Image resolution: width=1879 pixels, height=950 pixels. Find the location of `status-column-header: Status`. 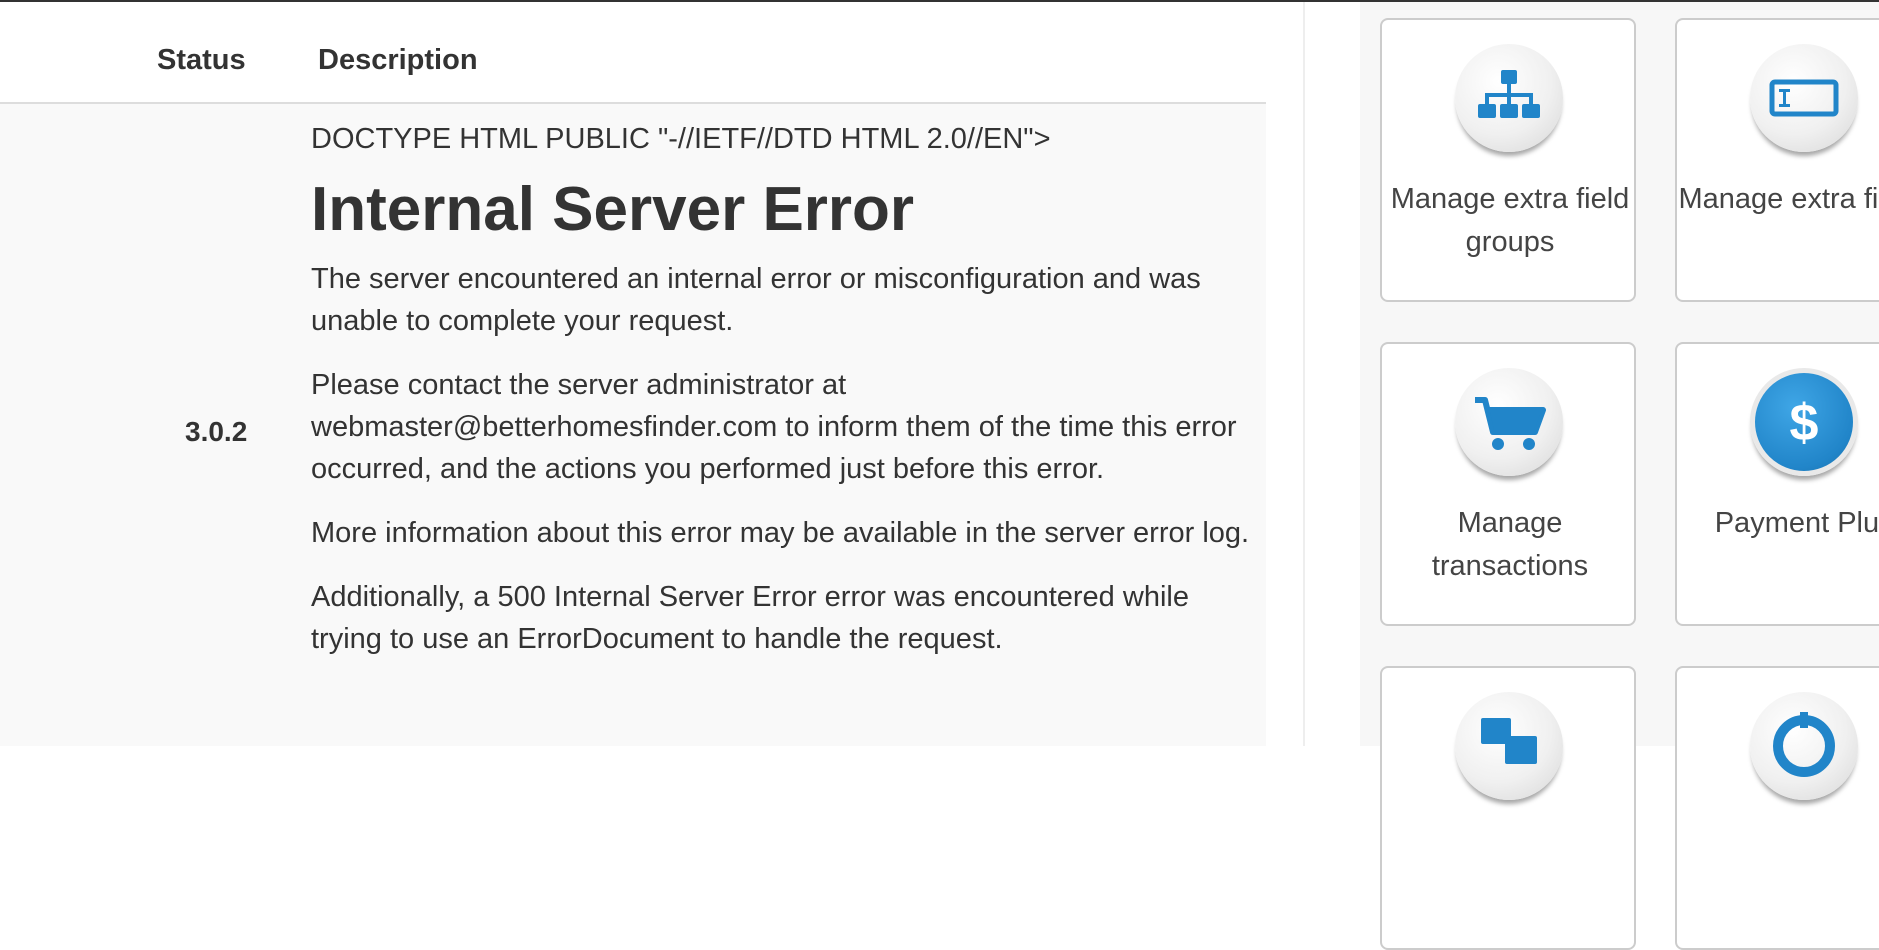

status-column-header: Status is located at coordinates (201, 60).